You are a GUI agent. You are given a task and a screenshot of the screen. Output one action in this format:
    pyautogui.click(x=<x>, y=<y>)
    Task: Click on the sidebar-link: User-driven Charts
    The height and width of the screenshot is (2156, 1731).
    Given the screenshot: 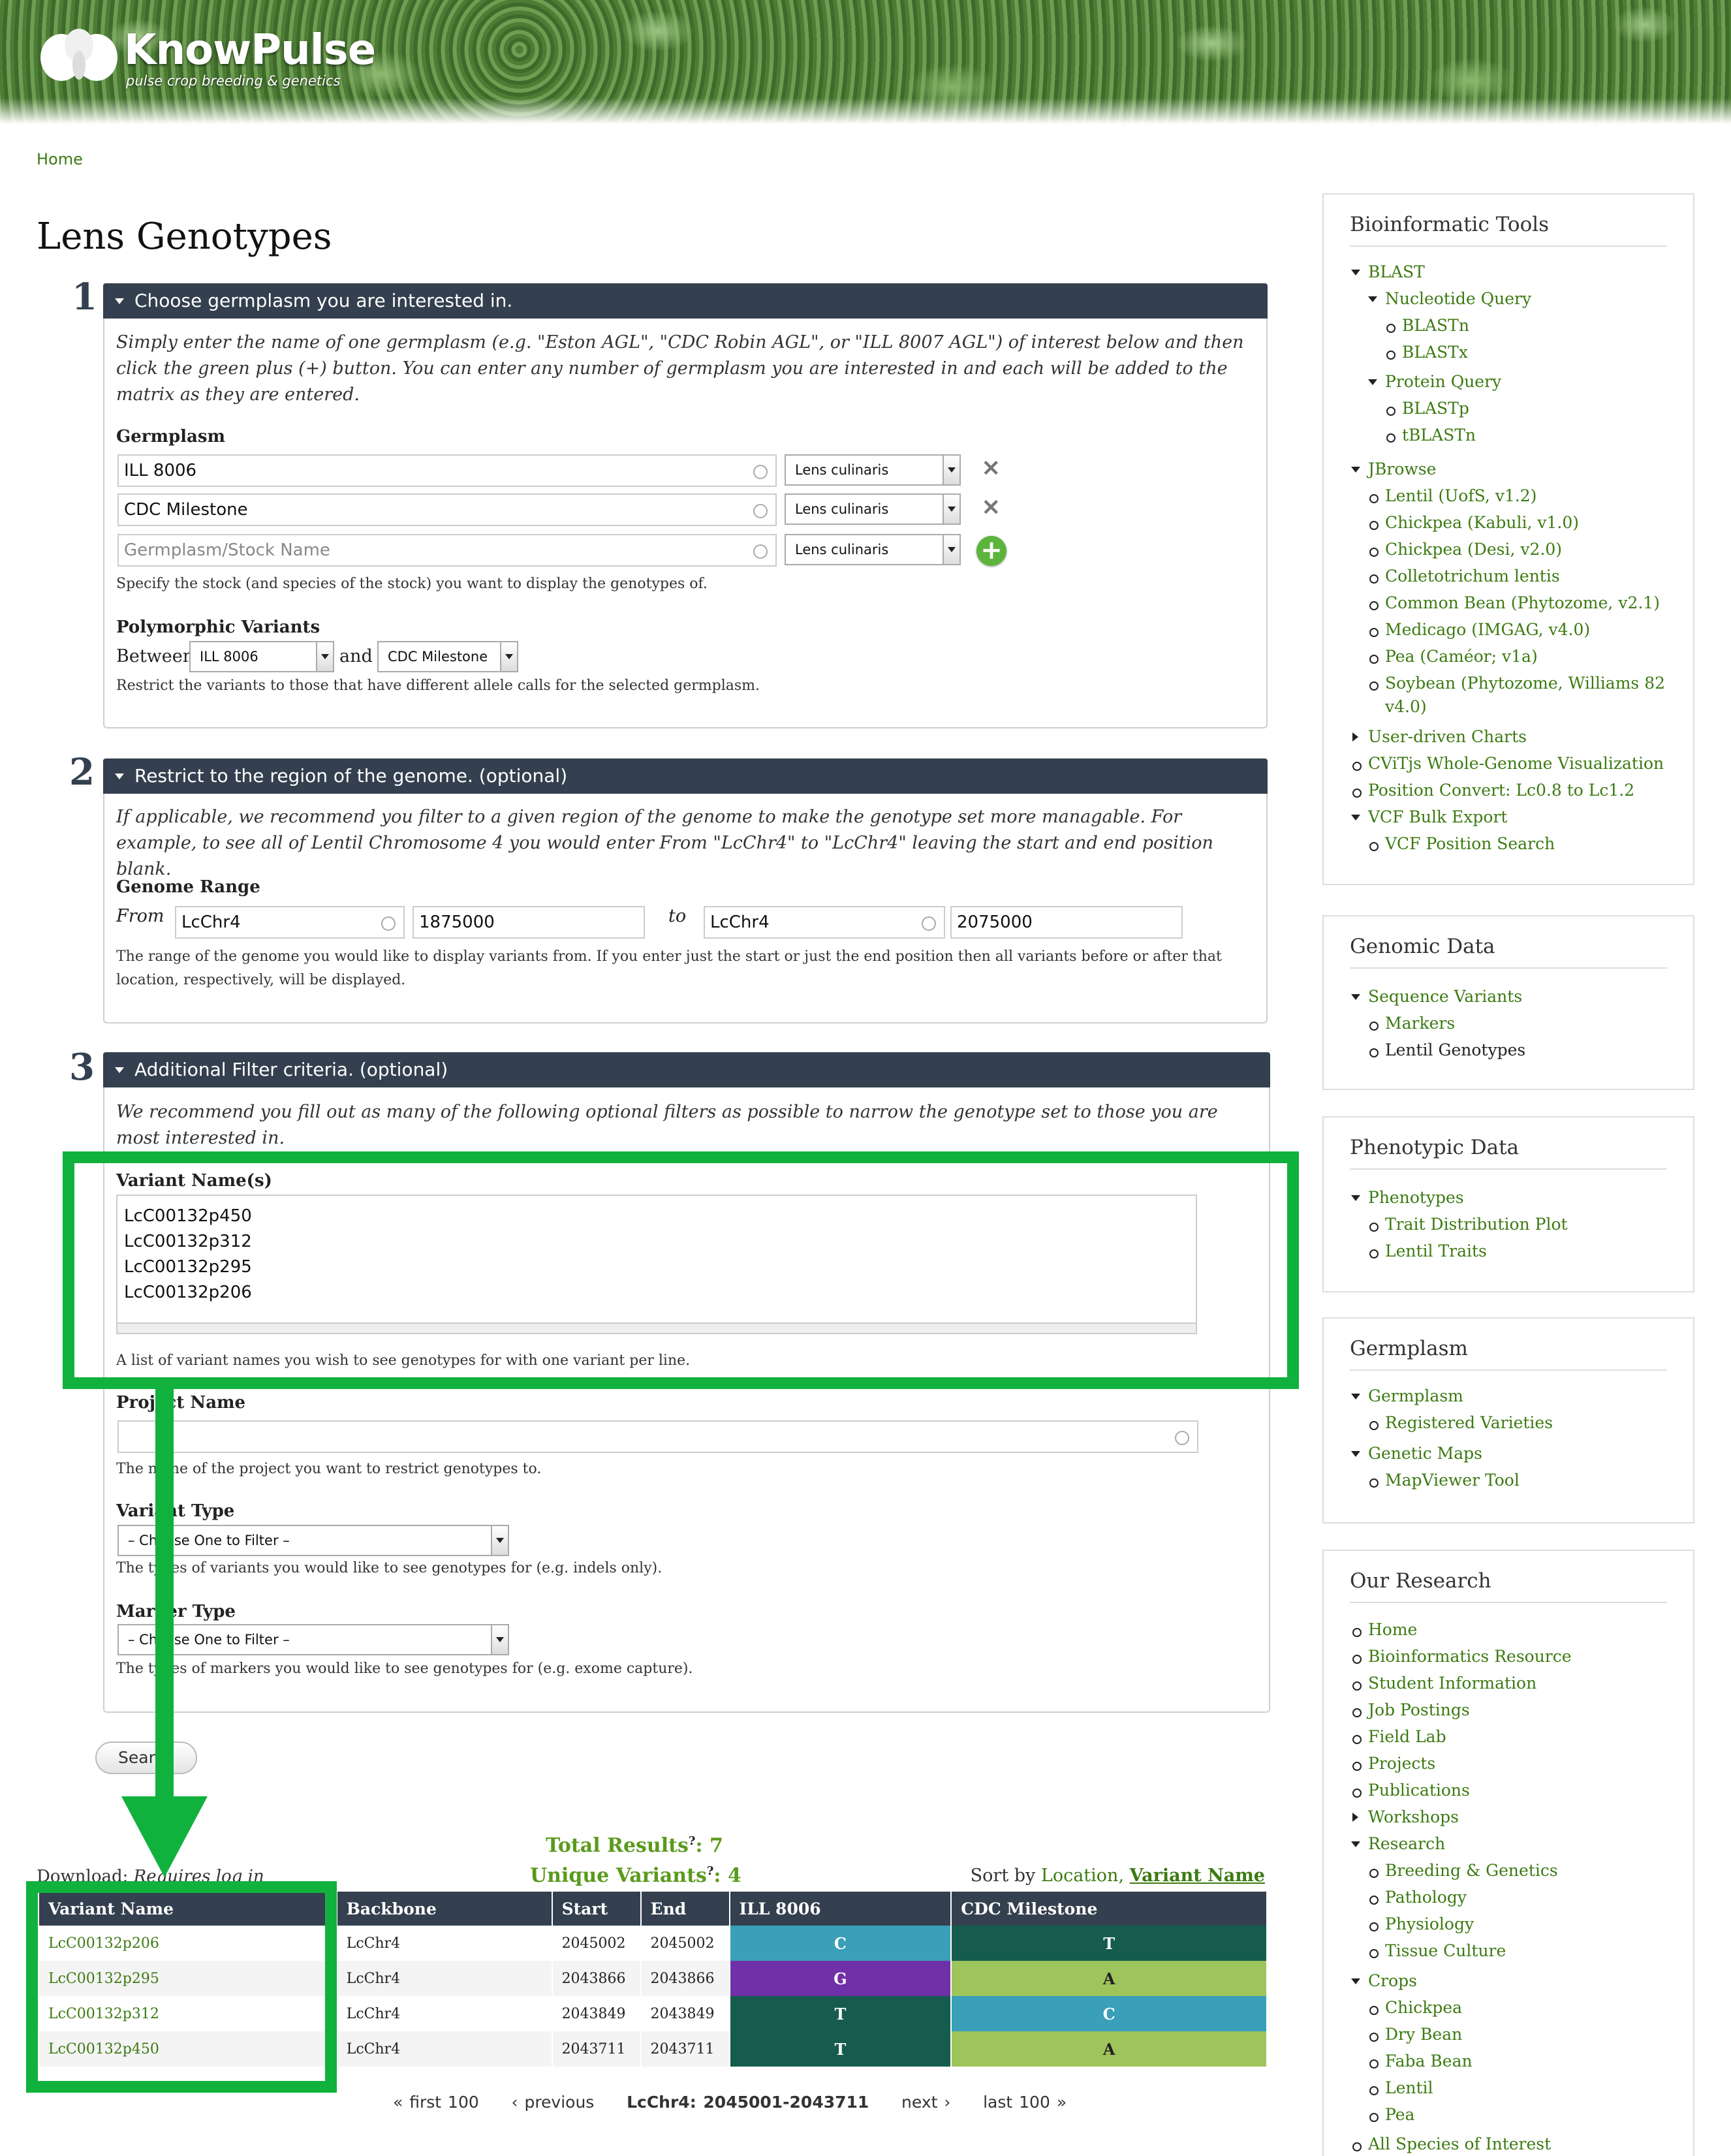 What is the action you would take?
    pyautogui.click(x=1439, y=736)
    